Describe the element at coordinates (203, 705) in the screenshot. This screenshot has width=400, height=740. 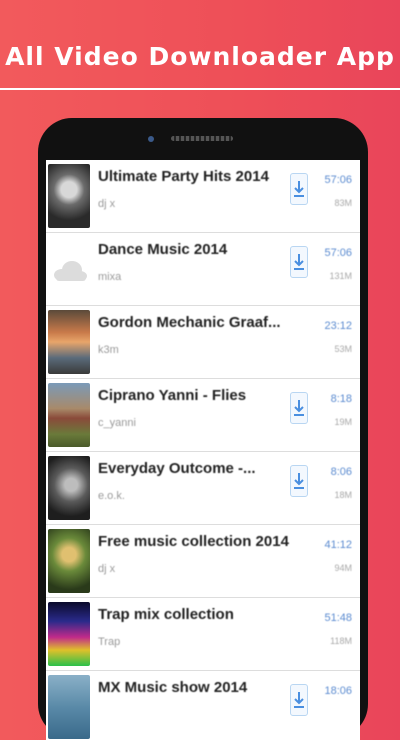
I see `list-item: MX Music show 2014 18:06` at that location.